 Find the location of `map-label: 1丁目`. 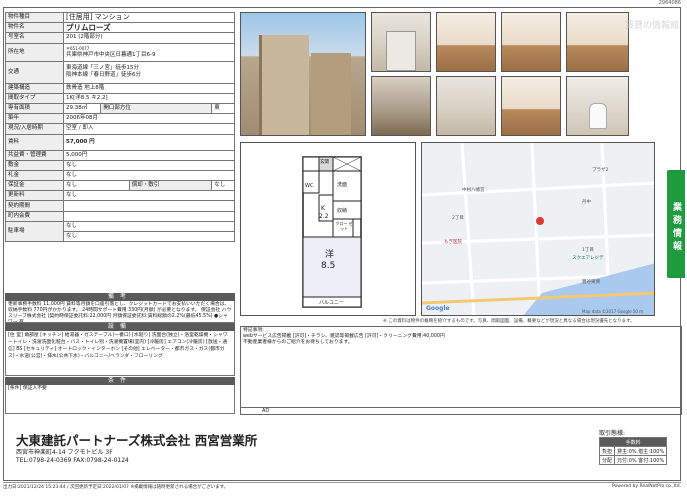

map-label: 1丁目 is located at coordinates (588, 250).